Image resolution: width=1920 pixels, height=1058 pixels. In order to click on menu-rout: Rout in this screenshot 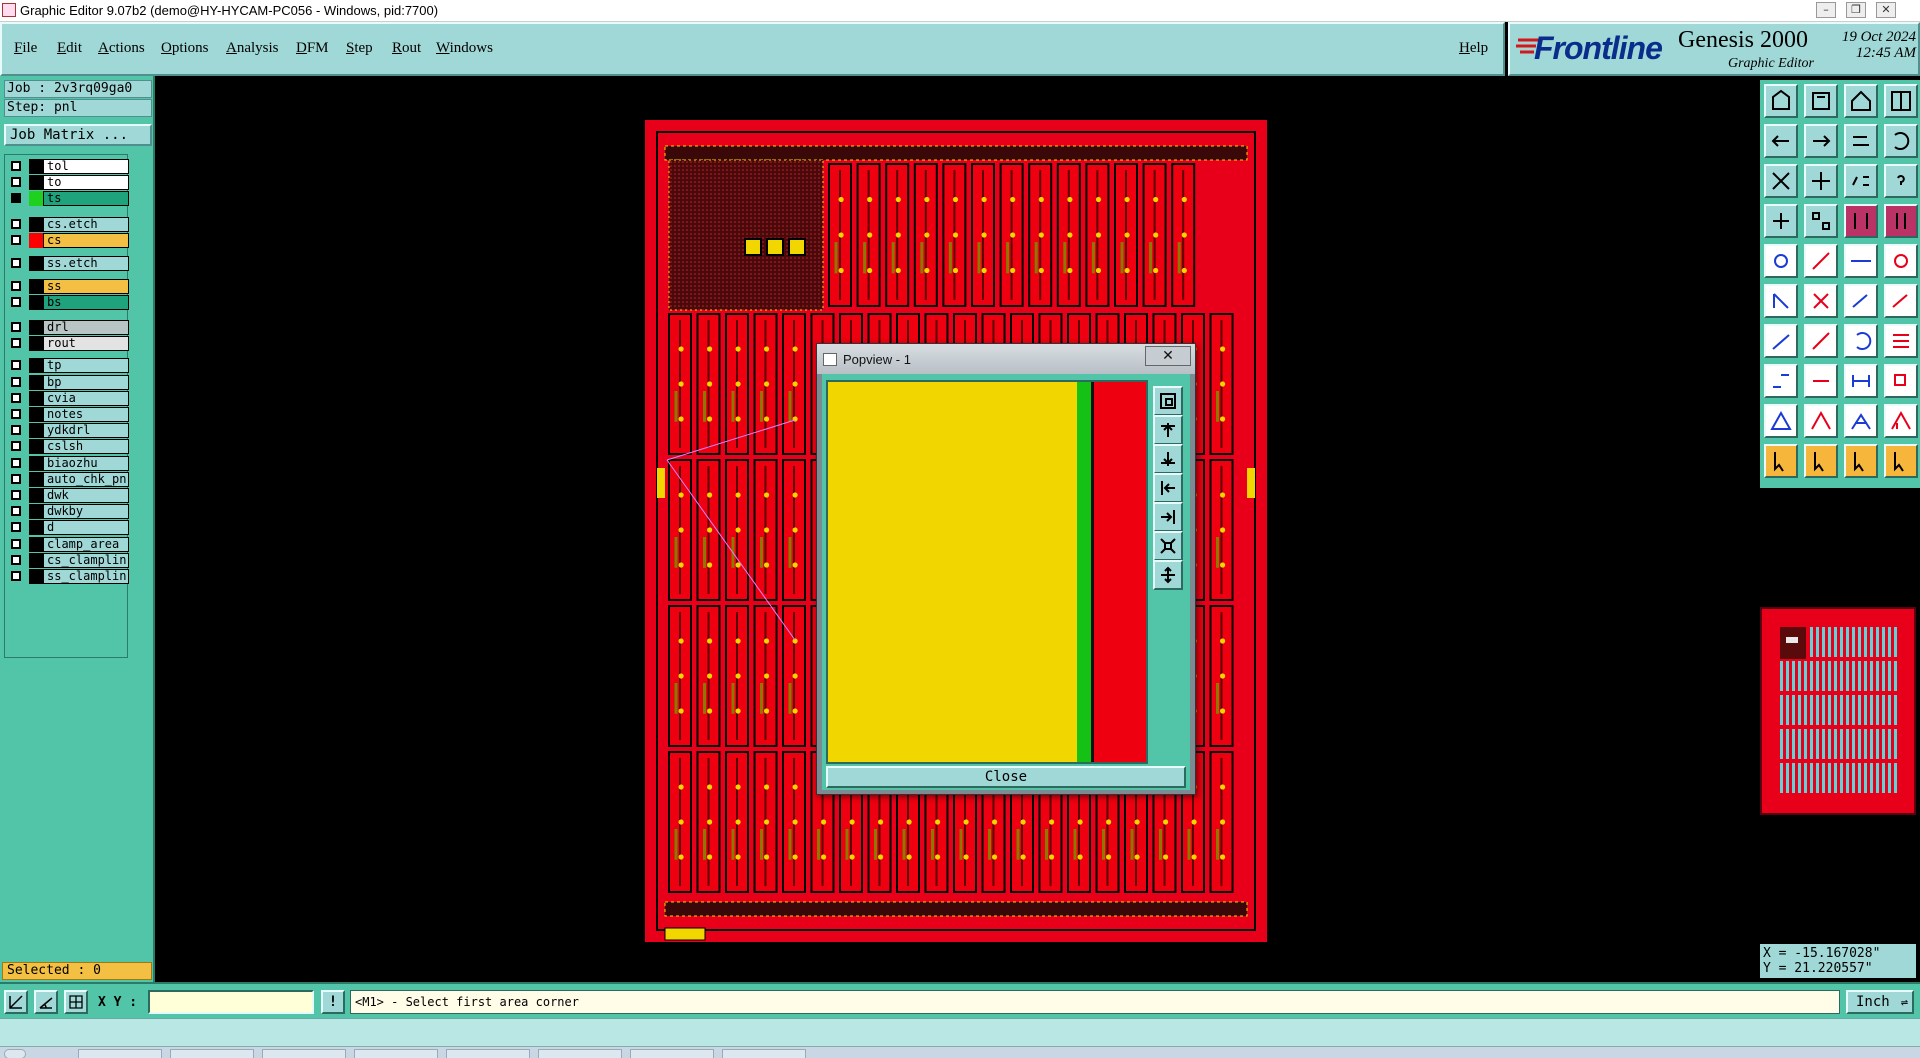, I will do `click(406, 48)`.